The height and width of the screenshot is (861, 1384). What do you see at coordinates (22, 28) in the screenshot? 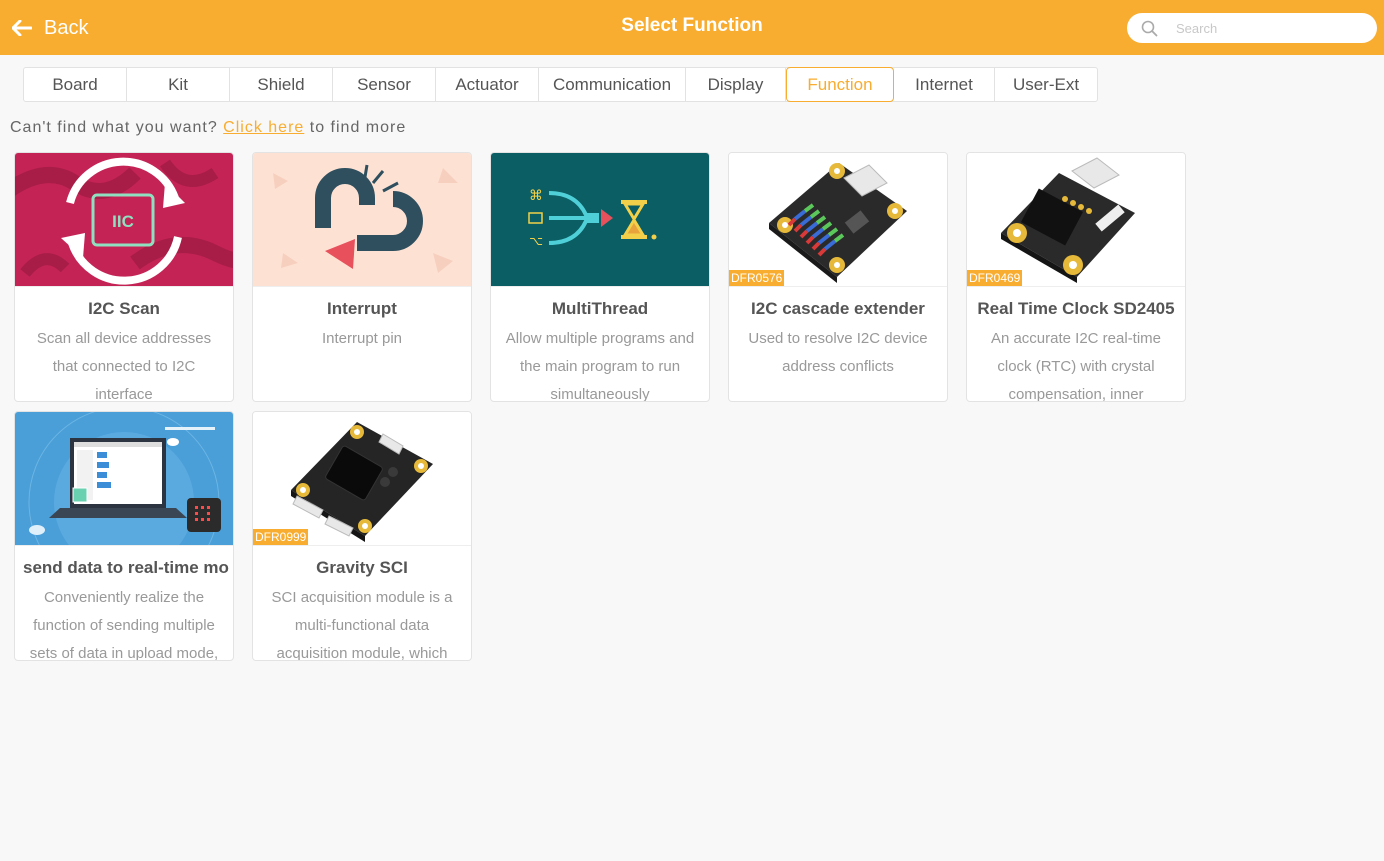
I see `arrow-left-icon` at bounding box center [22, 28].